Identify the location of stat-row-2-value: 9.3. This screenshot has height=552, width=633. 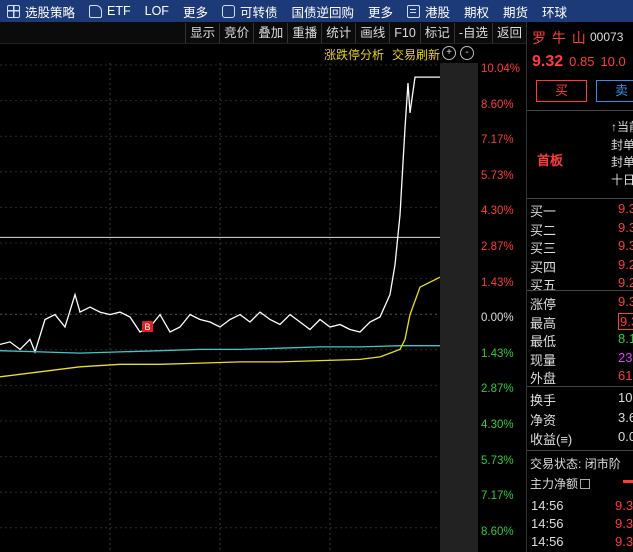
(625, 321).